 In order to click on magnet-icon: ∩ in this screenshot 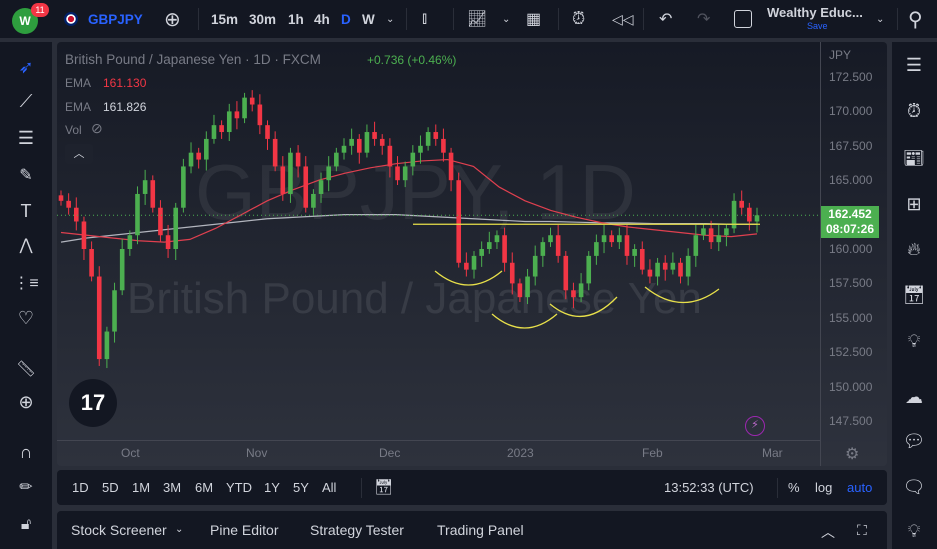, I will do `click(26, 452)`.